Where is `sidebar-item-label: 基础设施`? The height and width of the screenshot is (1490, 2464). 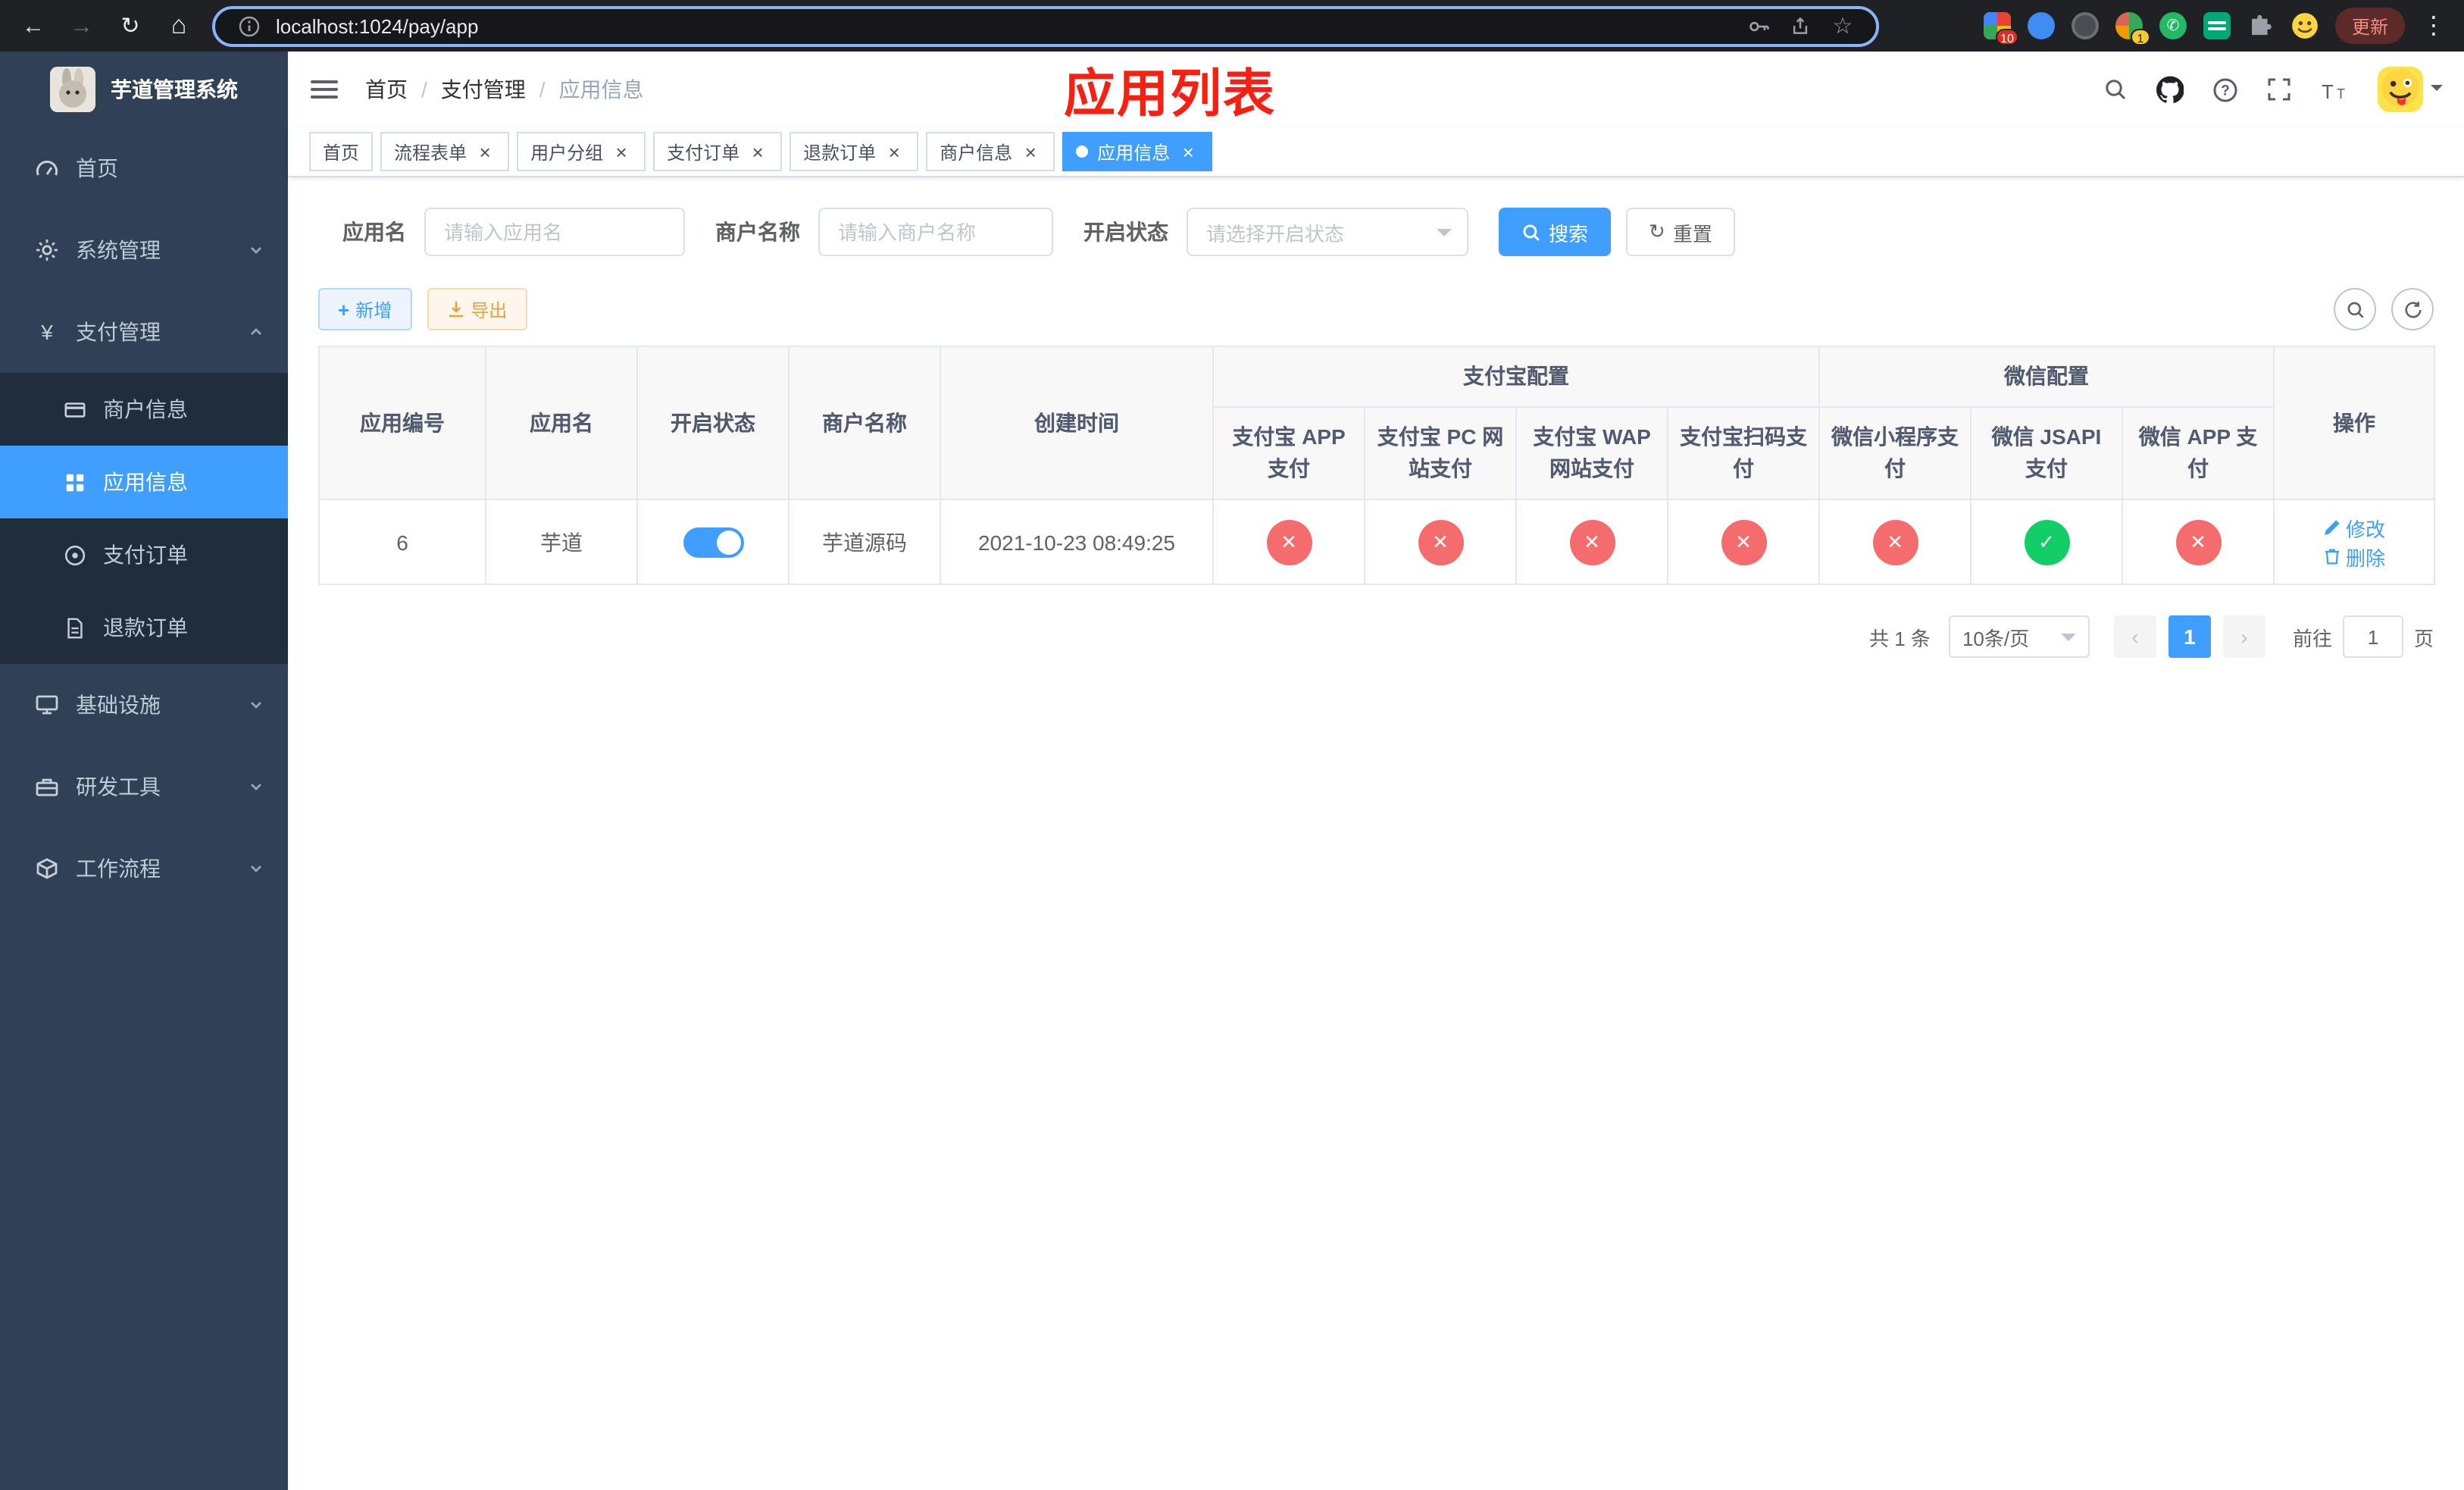 sidebar-item-label: 基础设施 is located at coordinates (118, 705).